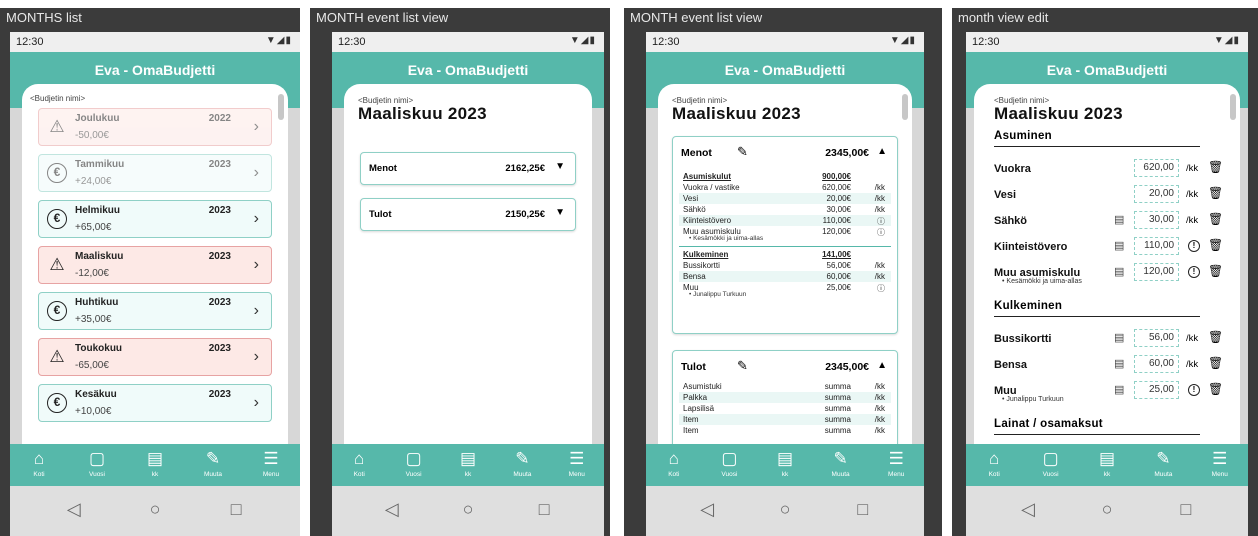  Describe the element at coordinates (468, 168) in the screenshot. I see `menot-section: Menot 2162,25€ ▼` at that location.